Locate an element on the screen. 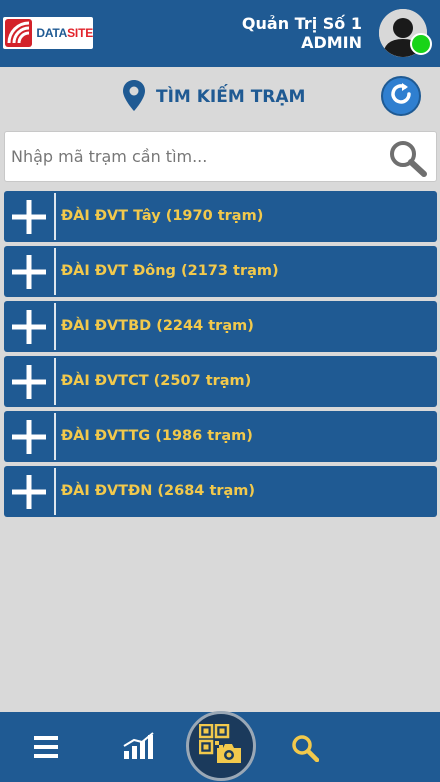  logo-text-site: SITE is located at coordinates (80, 33).